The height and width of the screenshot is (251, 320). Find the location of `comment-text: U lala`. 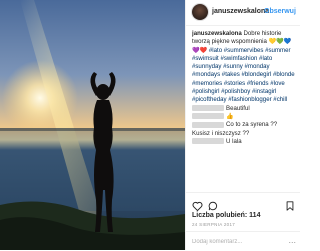

comment-text: U lala is located at coordinates (234, 141).